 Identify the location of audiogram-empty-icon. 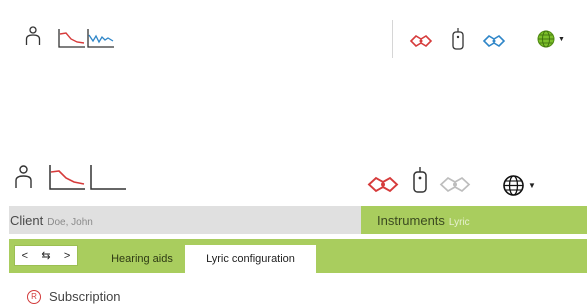
(108, 177).